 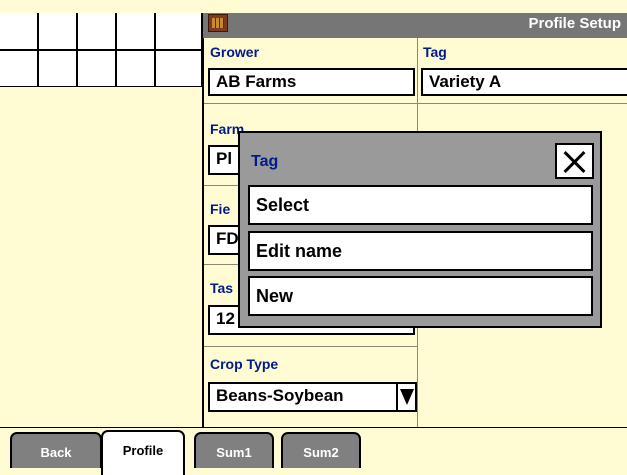 I want to click on page-title: Profile Setup, so click(x=574, y=23).